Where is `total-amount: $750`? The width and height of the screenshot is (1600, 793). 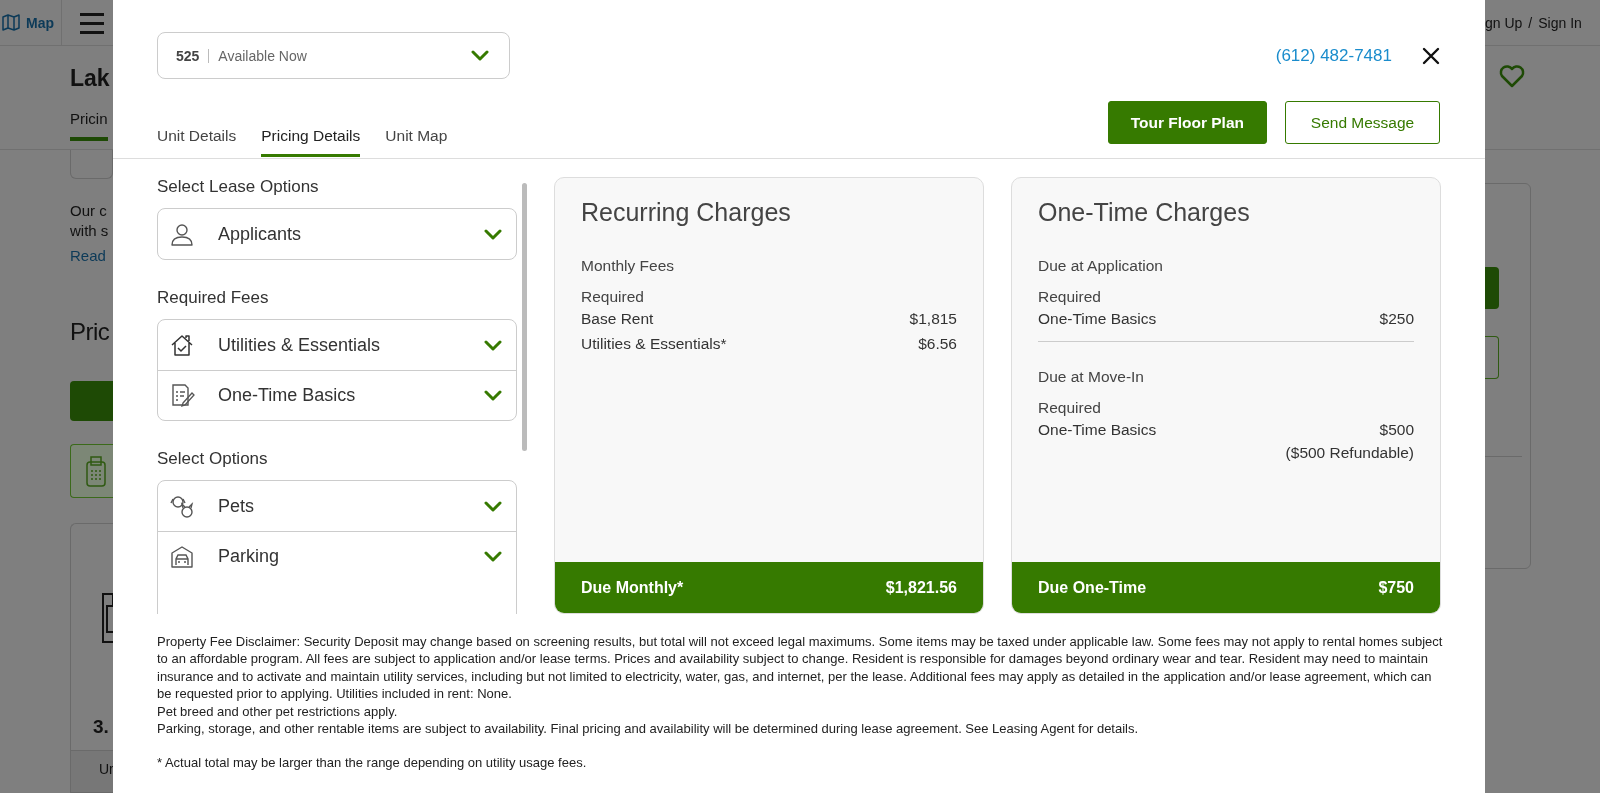
total-amount: $750 is located at coordinates (1396, 587).